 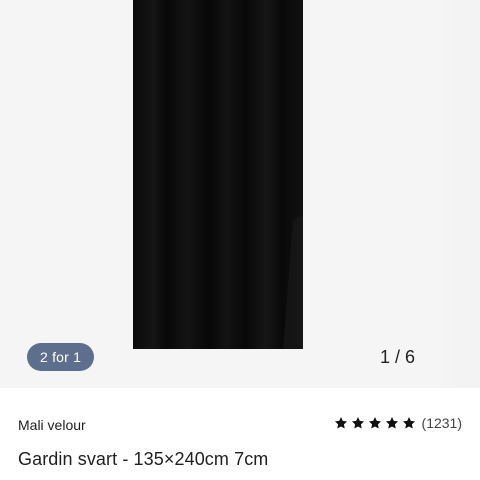 What do you see at coordinates (143, 459) in the screenshot?
I see `product-title: Gardin svart - 135×240cm 7cm` at bounding box center [143, 459].